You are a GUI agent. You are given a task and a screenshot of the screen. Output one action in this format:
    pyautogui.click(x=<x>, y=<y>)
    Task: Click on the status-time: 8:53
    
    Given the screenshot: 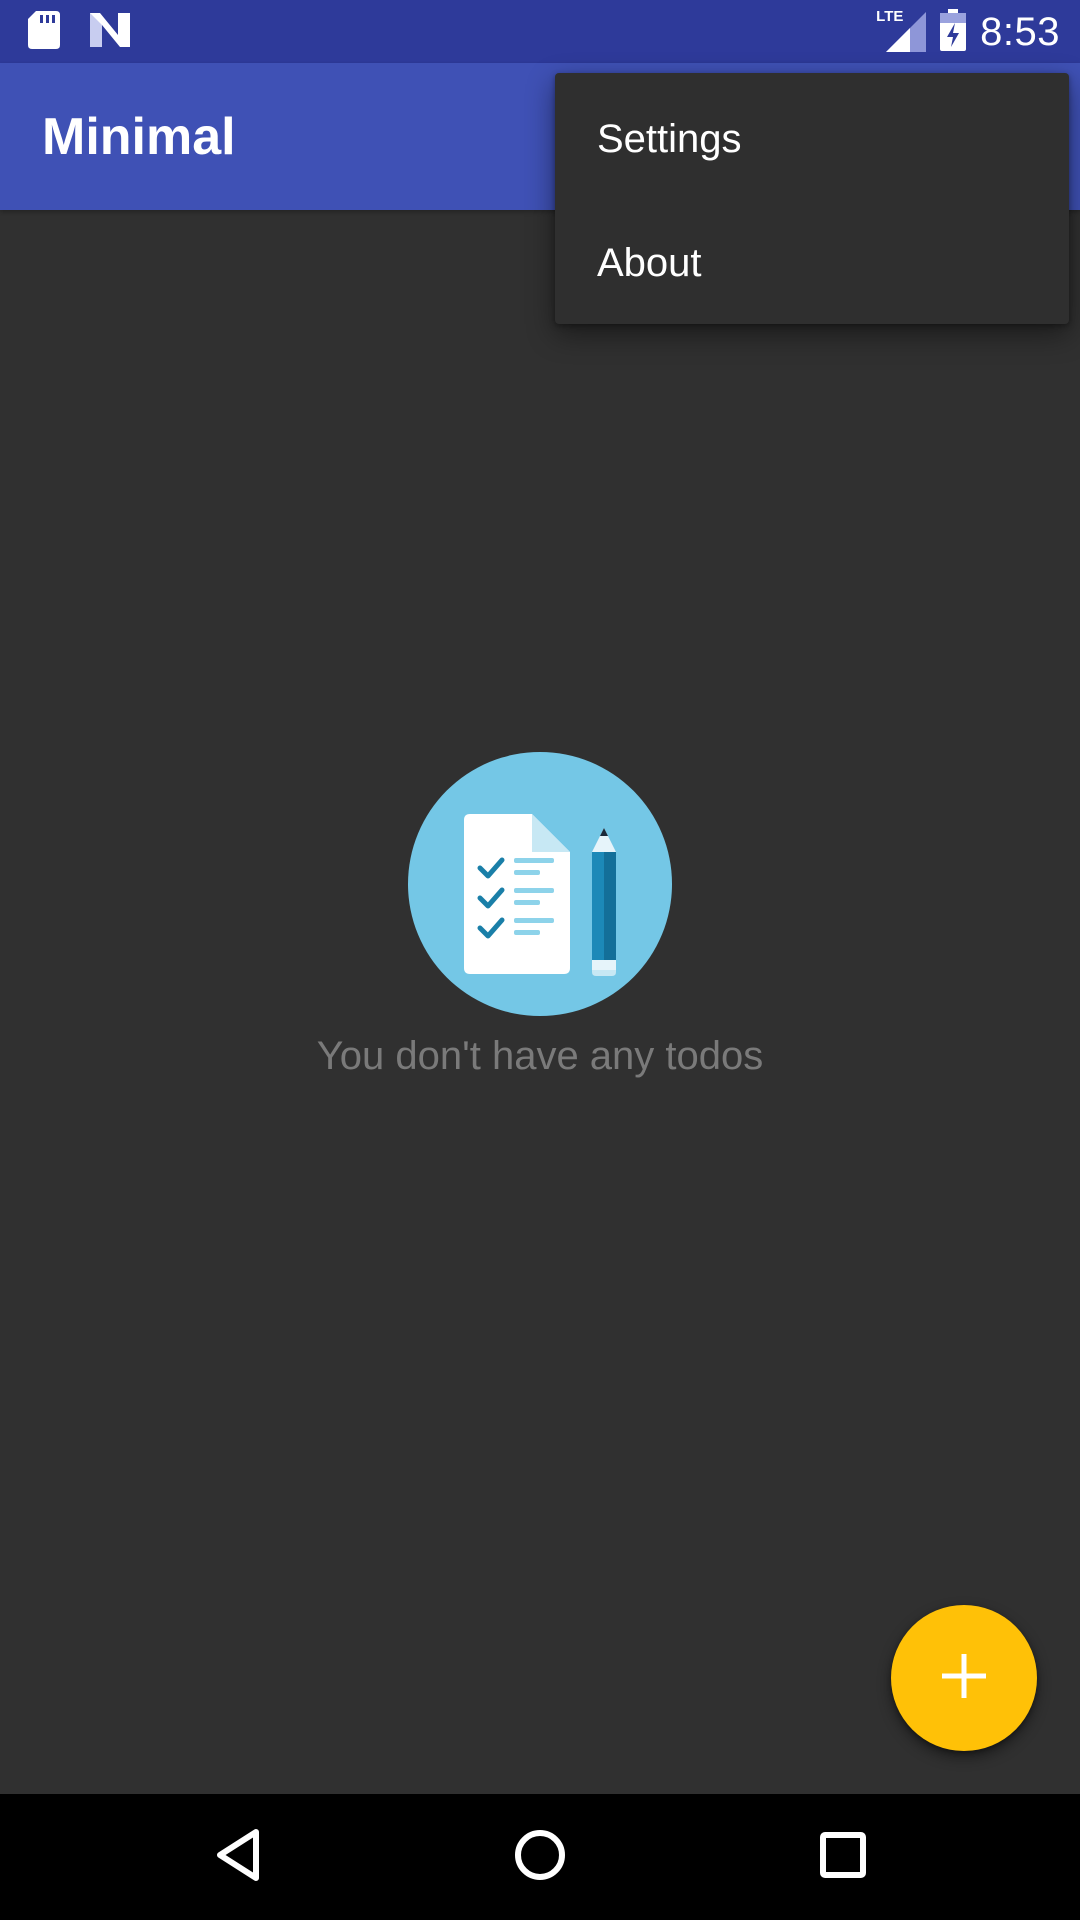 What is the action you would take?
    pyautogui.click(x=1020, y=31)
    